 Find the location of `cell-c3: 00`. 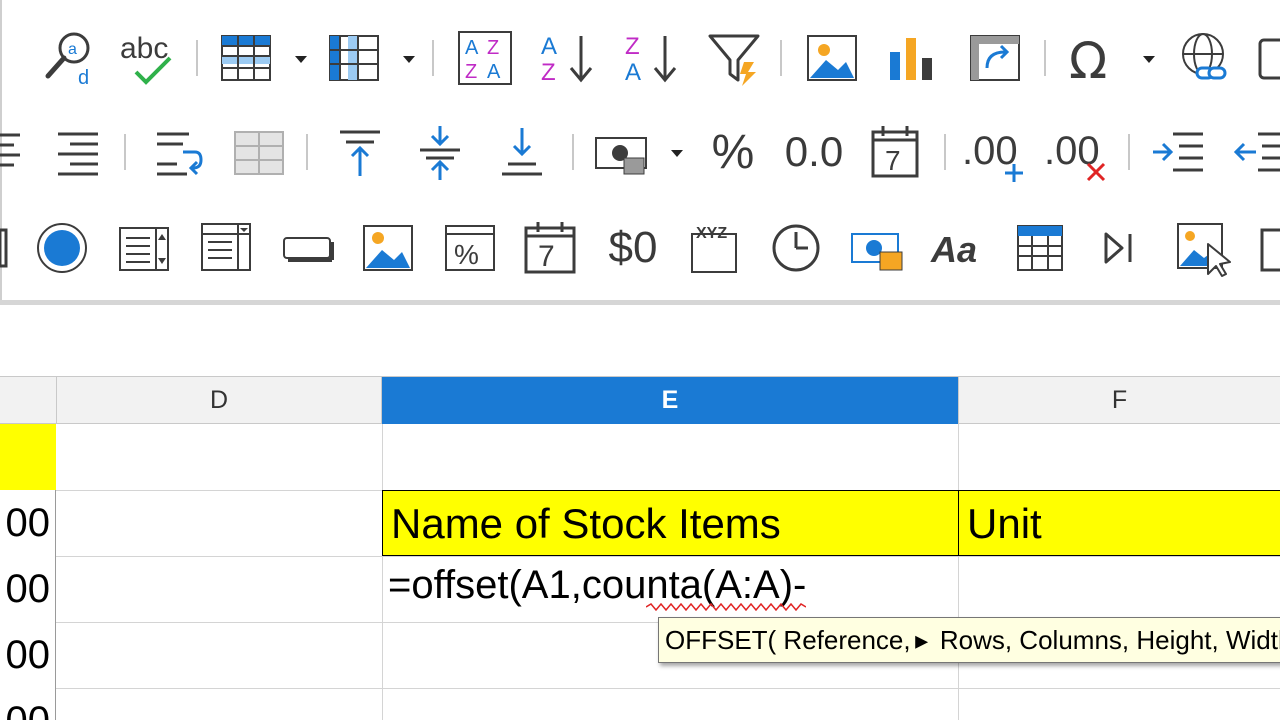

cell-c3: 00 is located at coordinates (28, 589).